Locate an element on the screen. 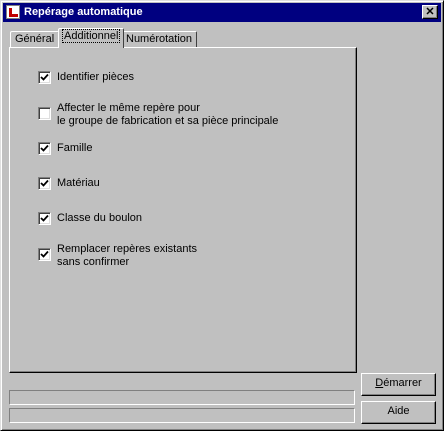 Image resolution: width=444 pixels, height=431 pixels. option-label: Affecter le même repère pour is located at coordinates (128, 108).